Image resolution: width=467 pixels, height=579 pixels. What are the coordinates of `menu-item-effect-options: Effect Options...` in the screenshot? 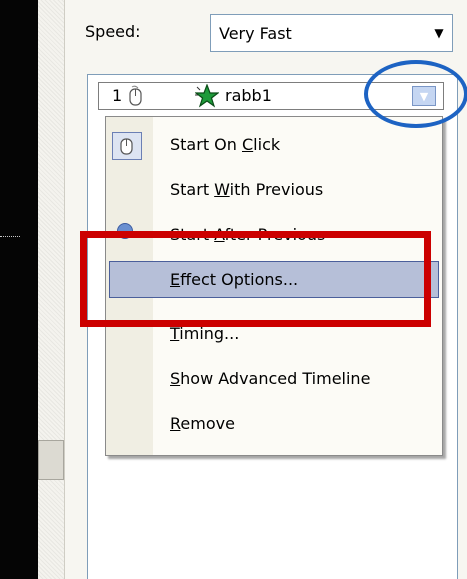 It's located at (234, 279).